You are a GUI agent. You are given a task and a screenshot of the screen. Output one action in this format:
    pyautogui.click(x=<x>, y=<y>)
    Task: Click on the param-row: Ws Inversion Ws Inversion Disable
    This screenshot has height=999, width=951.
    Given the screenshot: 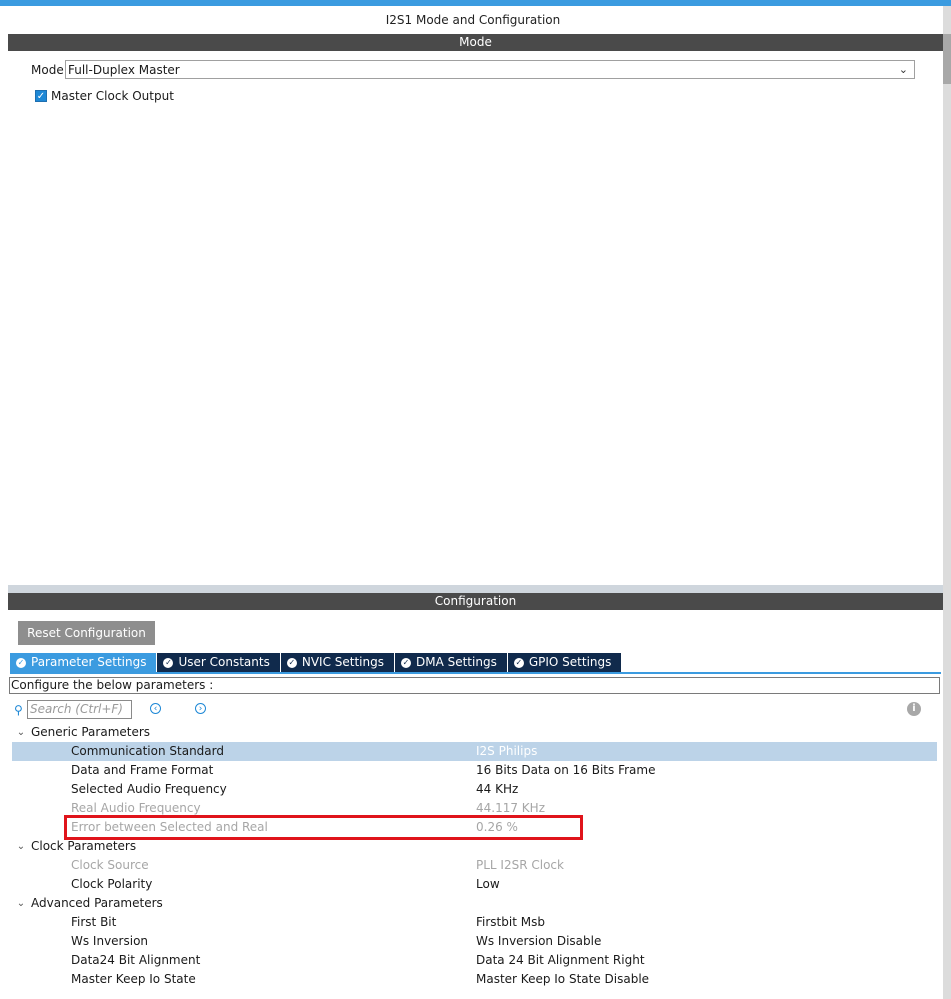 What is the action you would take?
    pyautogui.click(x=474, y=941)
    